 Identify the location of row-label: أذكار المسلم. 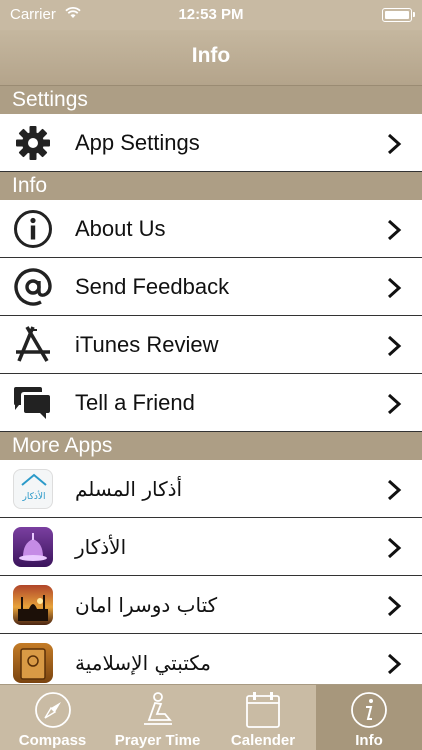
(129, 489).